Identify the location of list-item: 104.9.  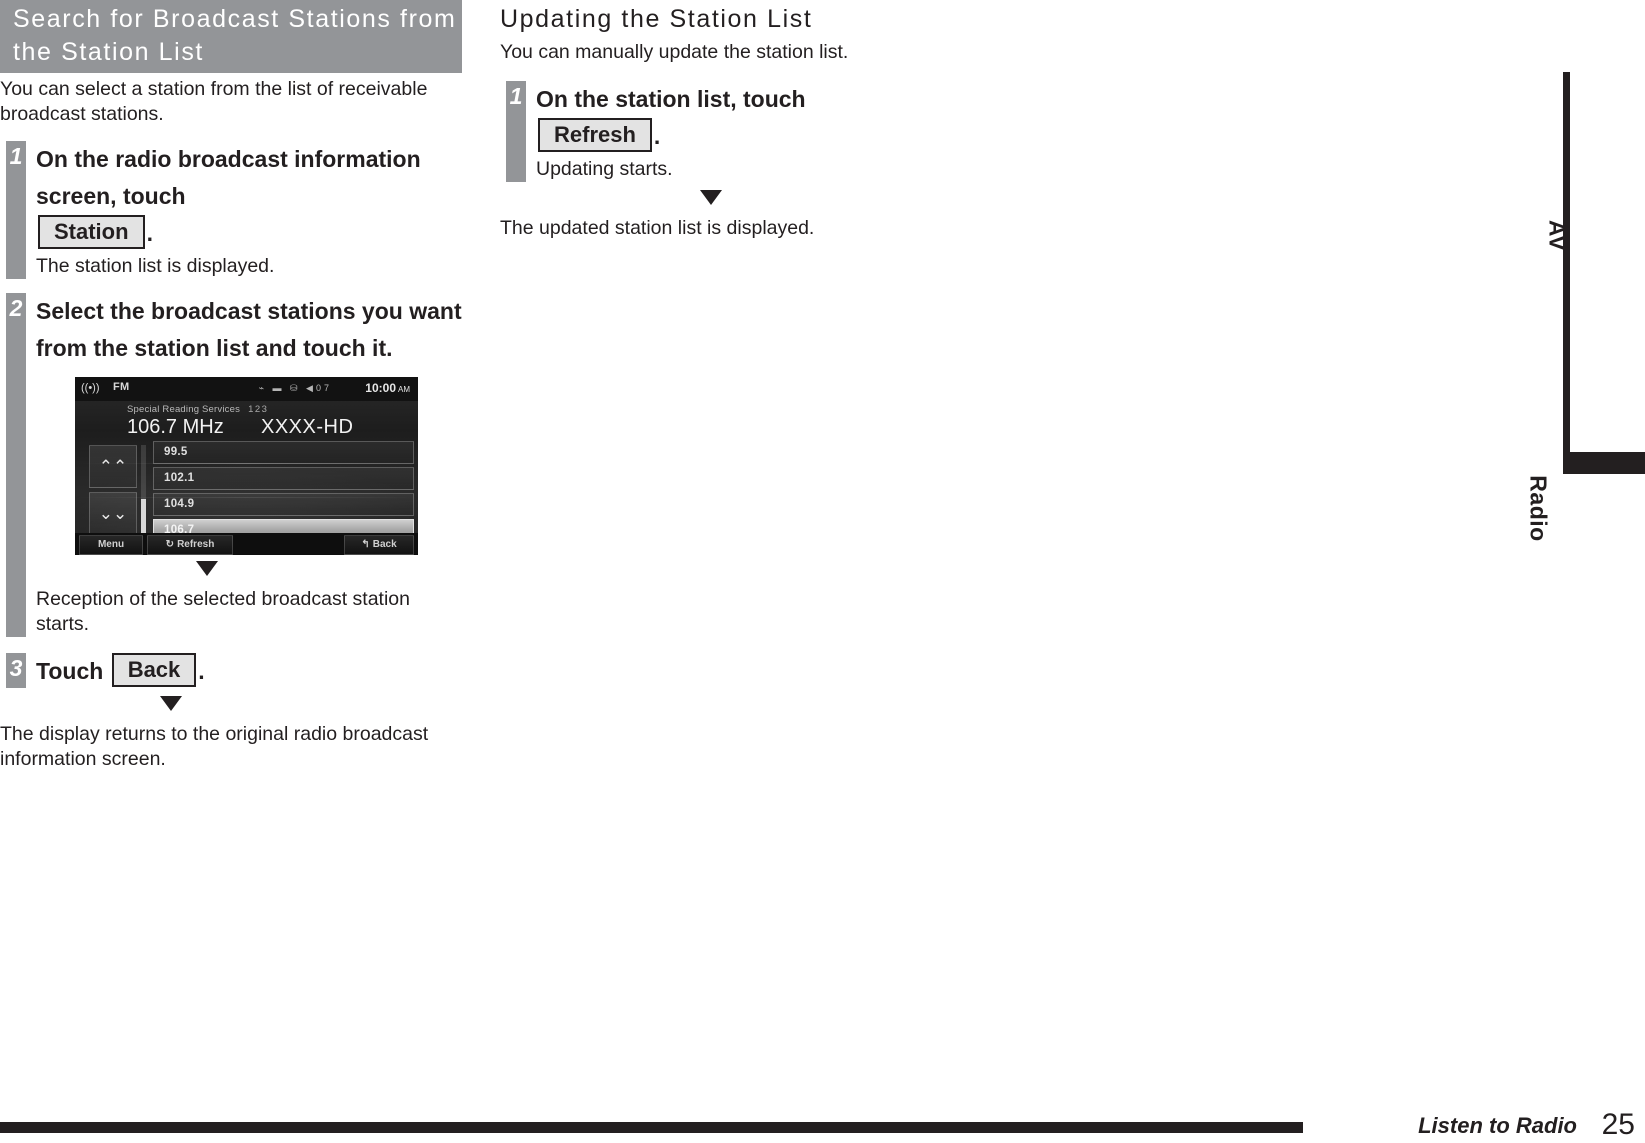
(283, 504).